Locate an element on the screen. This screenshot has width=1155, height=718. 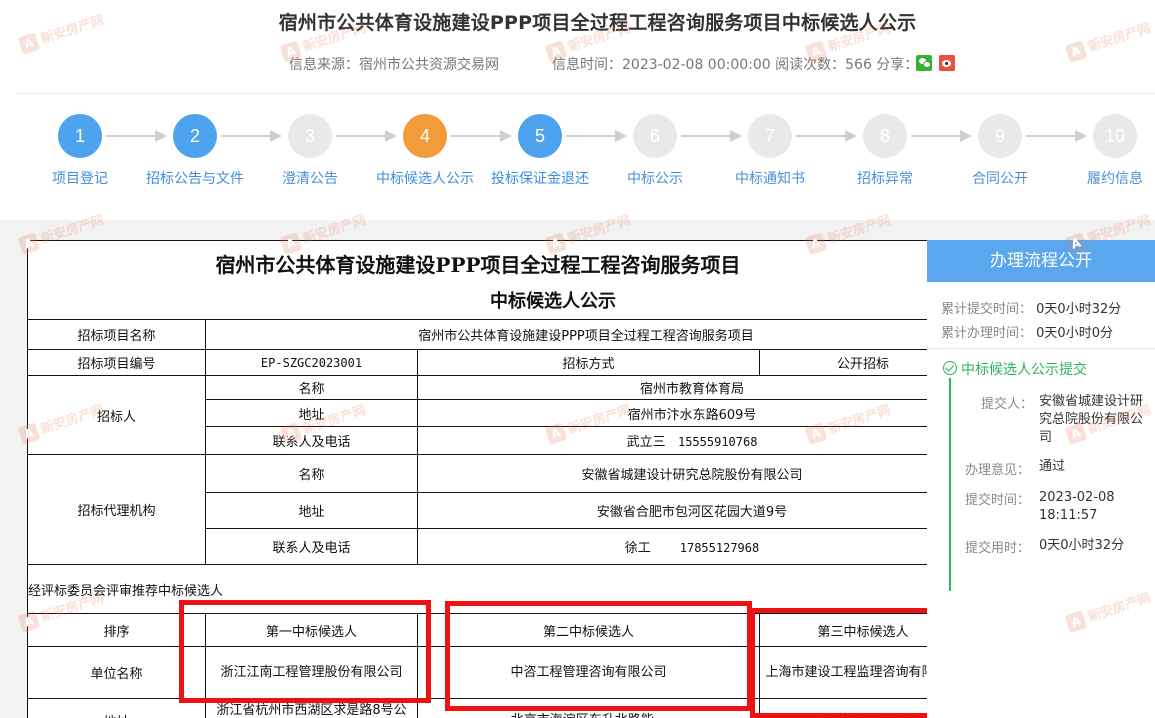
total-submit-time: 累计提交时间： 0天0小时32分 is located at coordinates (1031, 307).